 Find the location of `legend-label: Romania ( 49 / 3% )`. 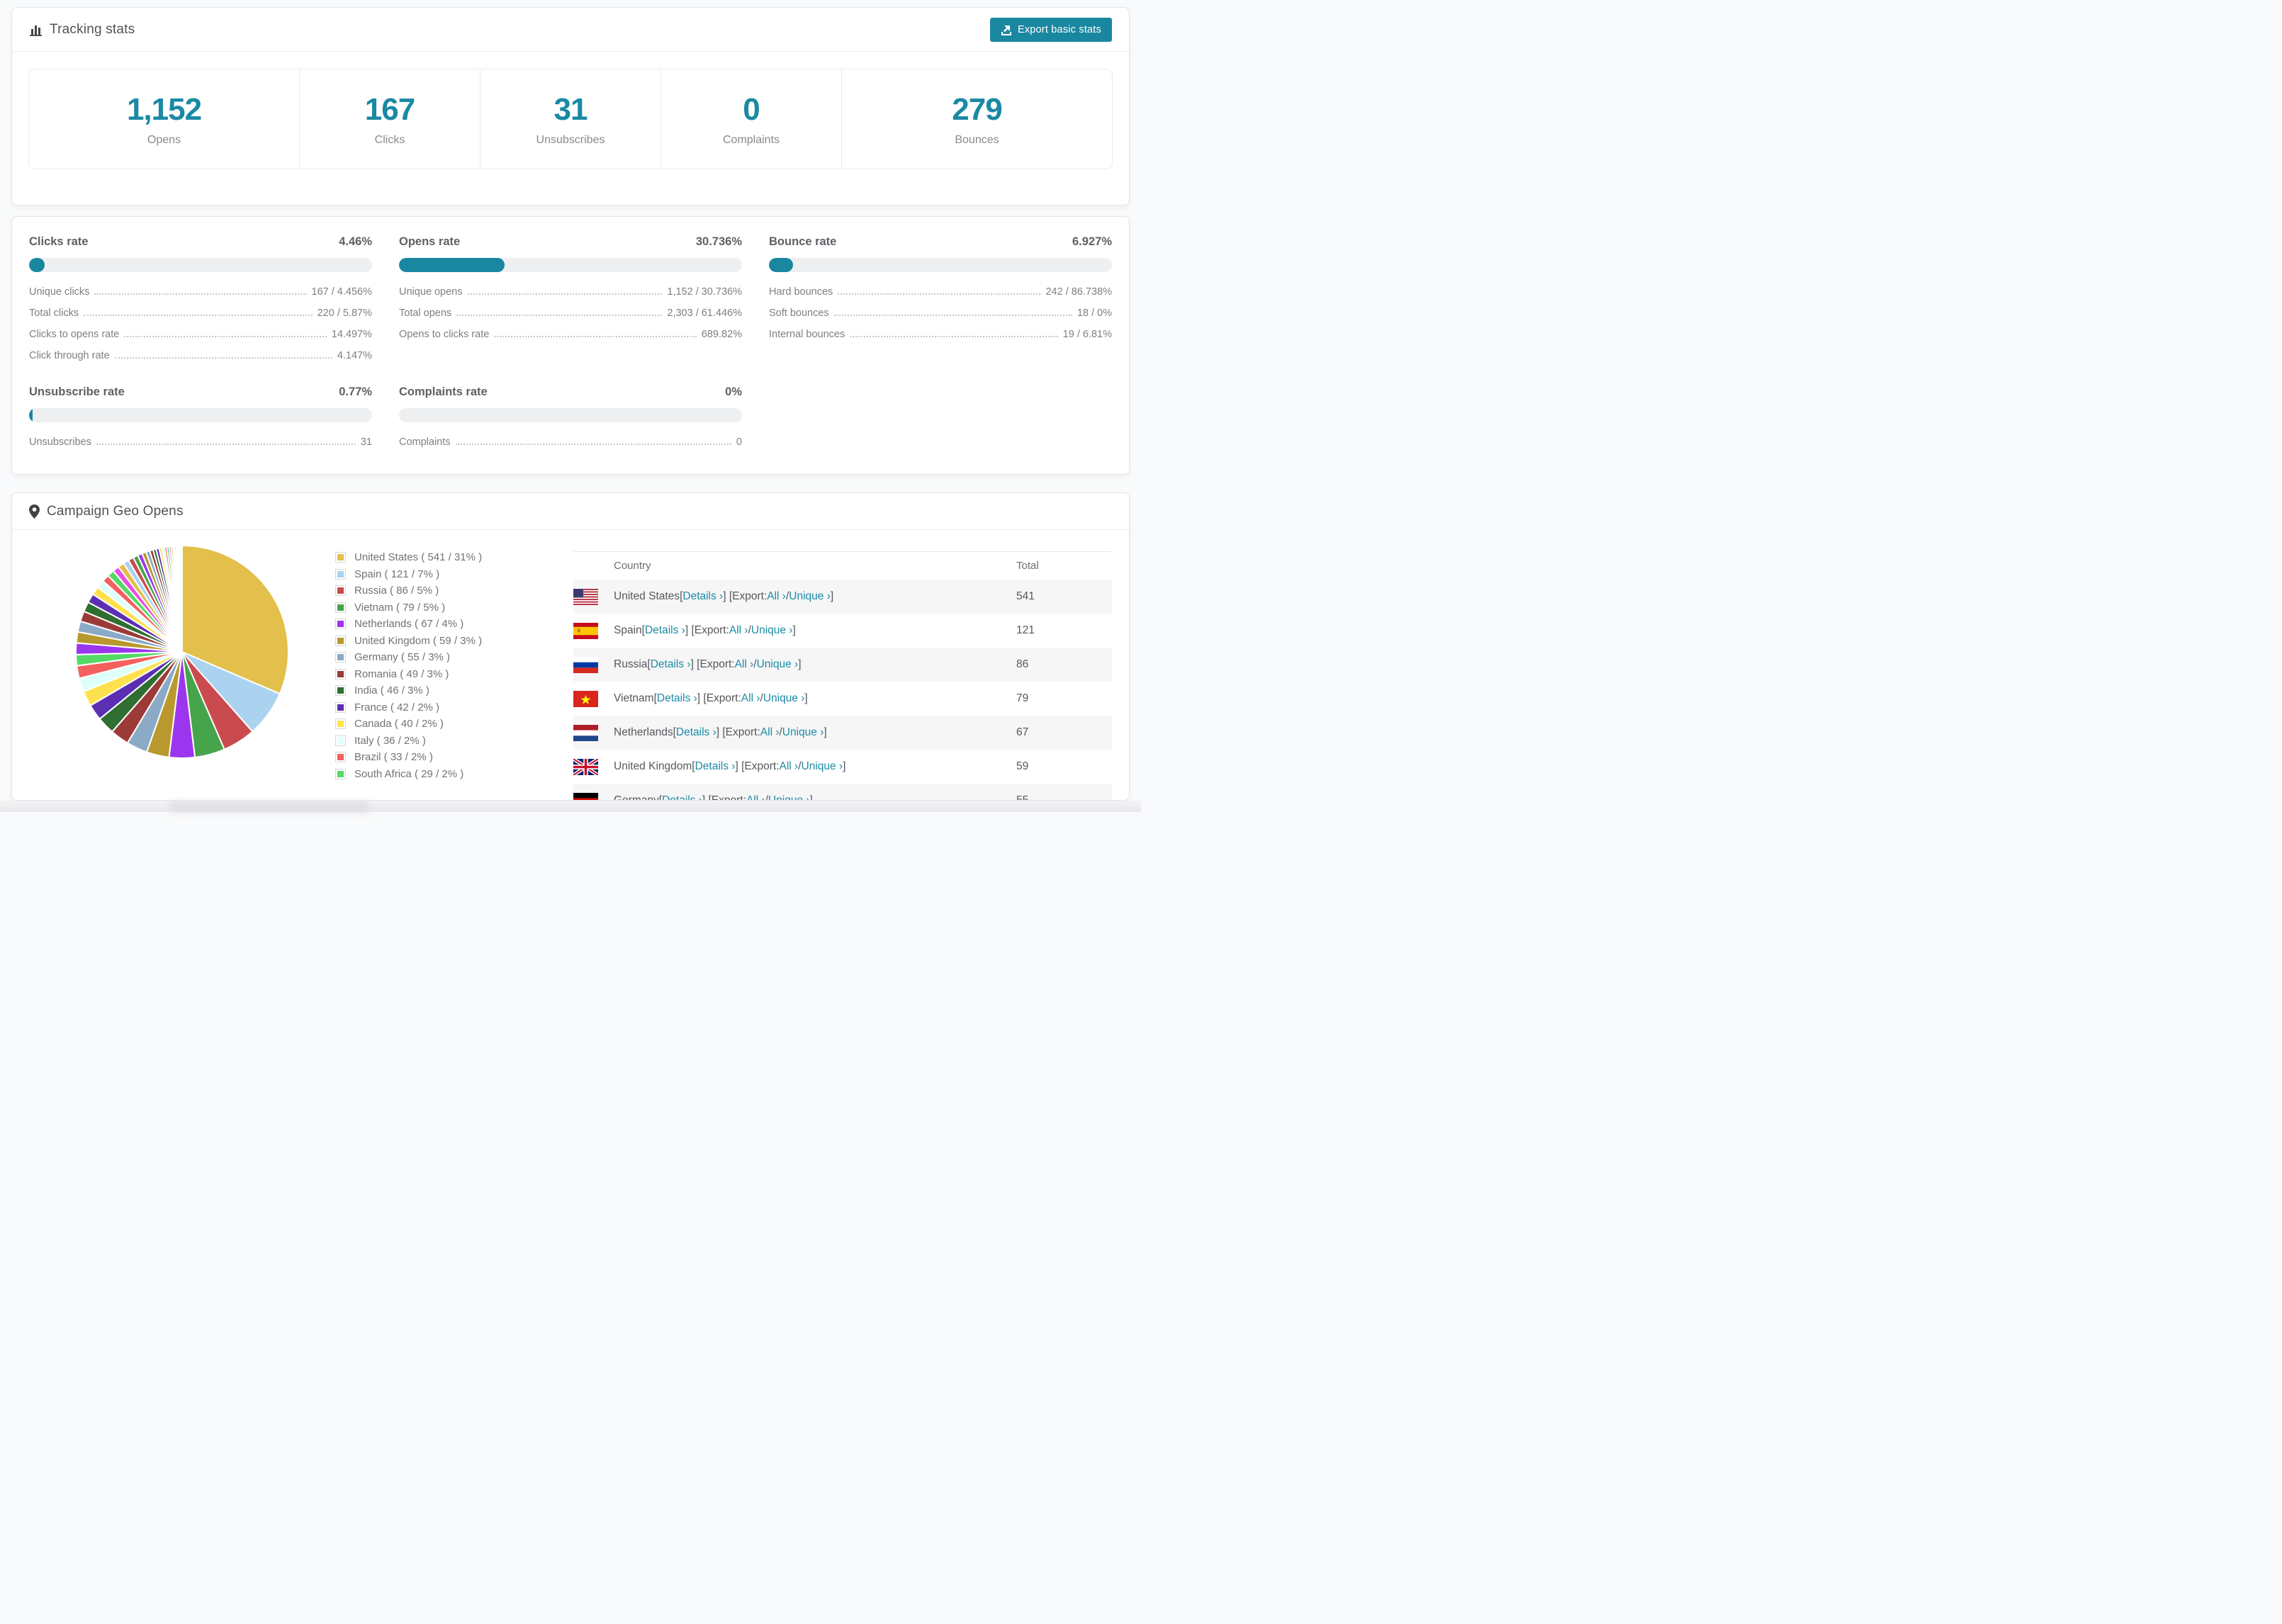

legend-label: Romania ( 49 / 3% ) is located at coordinates (402, 674).